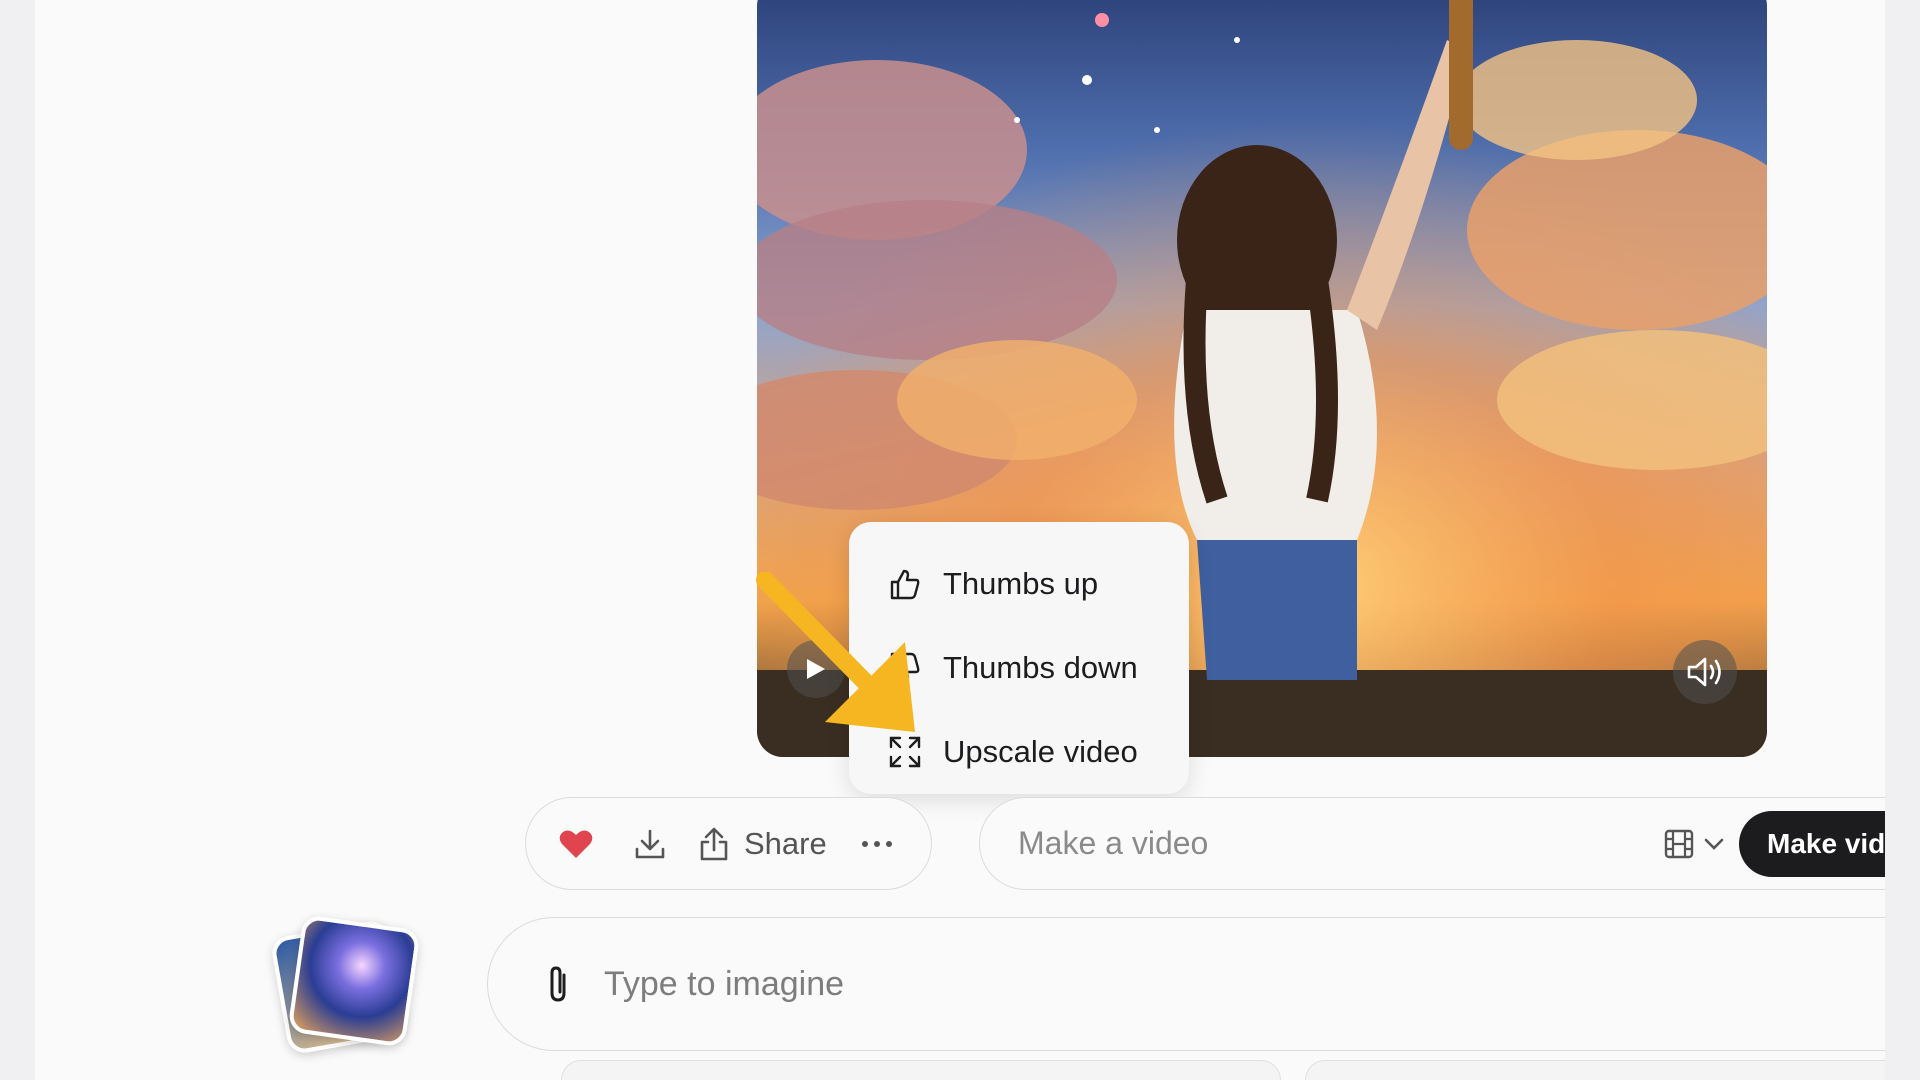  Describe the element at coordinates (1040, 751) in the screenshot. I see `menu-item-label: Upscale video` at that location.